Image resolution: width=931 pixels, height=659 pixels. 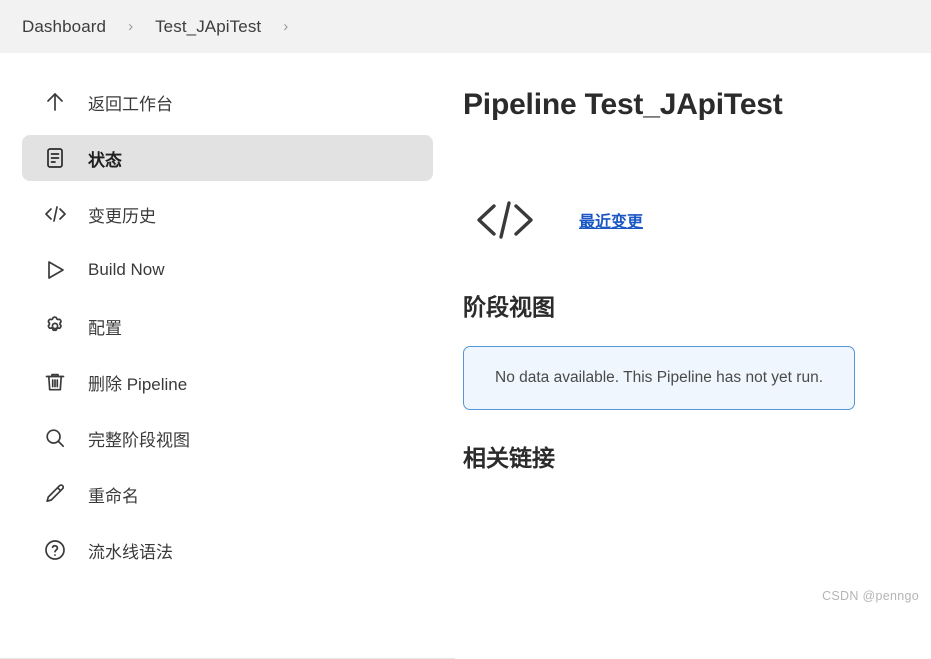 I want to click on recent-changes-row: 最近变更, so click(x=702, y=220).